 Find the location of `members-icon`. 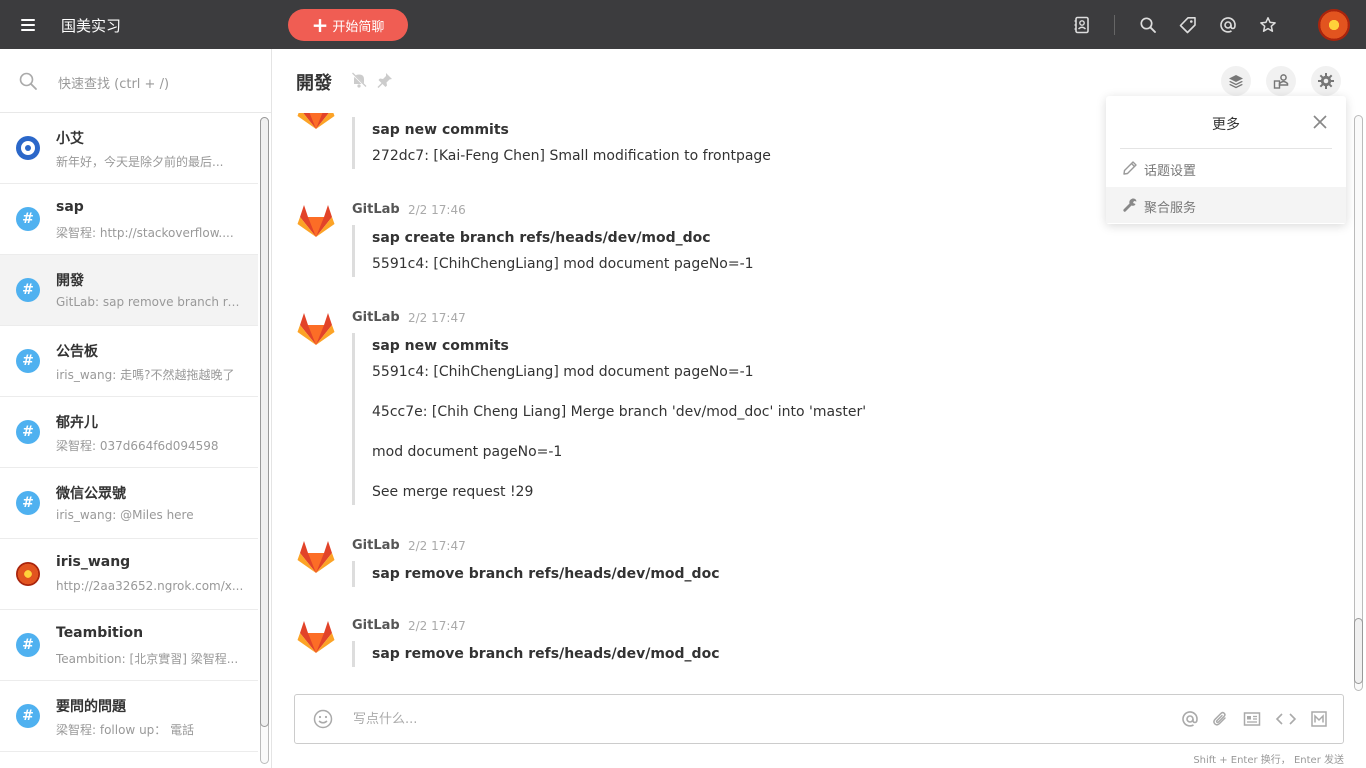

members-icon is located at coordinates (1281, 81).